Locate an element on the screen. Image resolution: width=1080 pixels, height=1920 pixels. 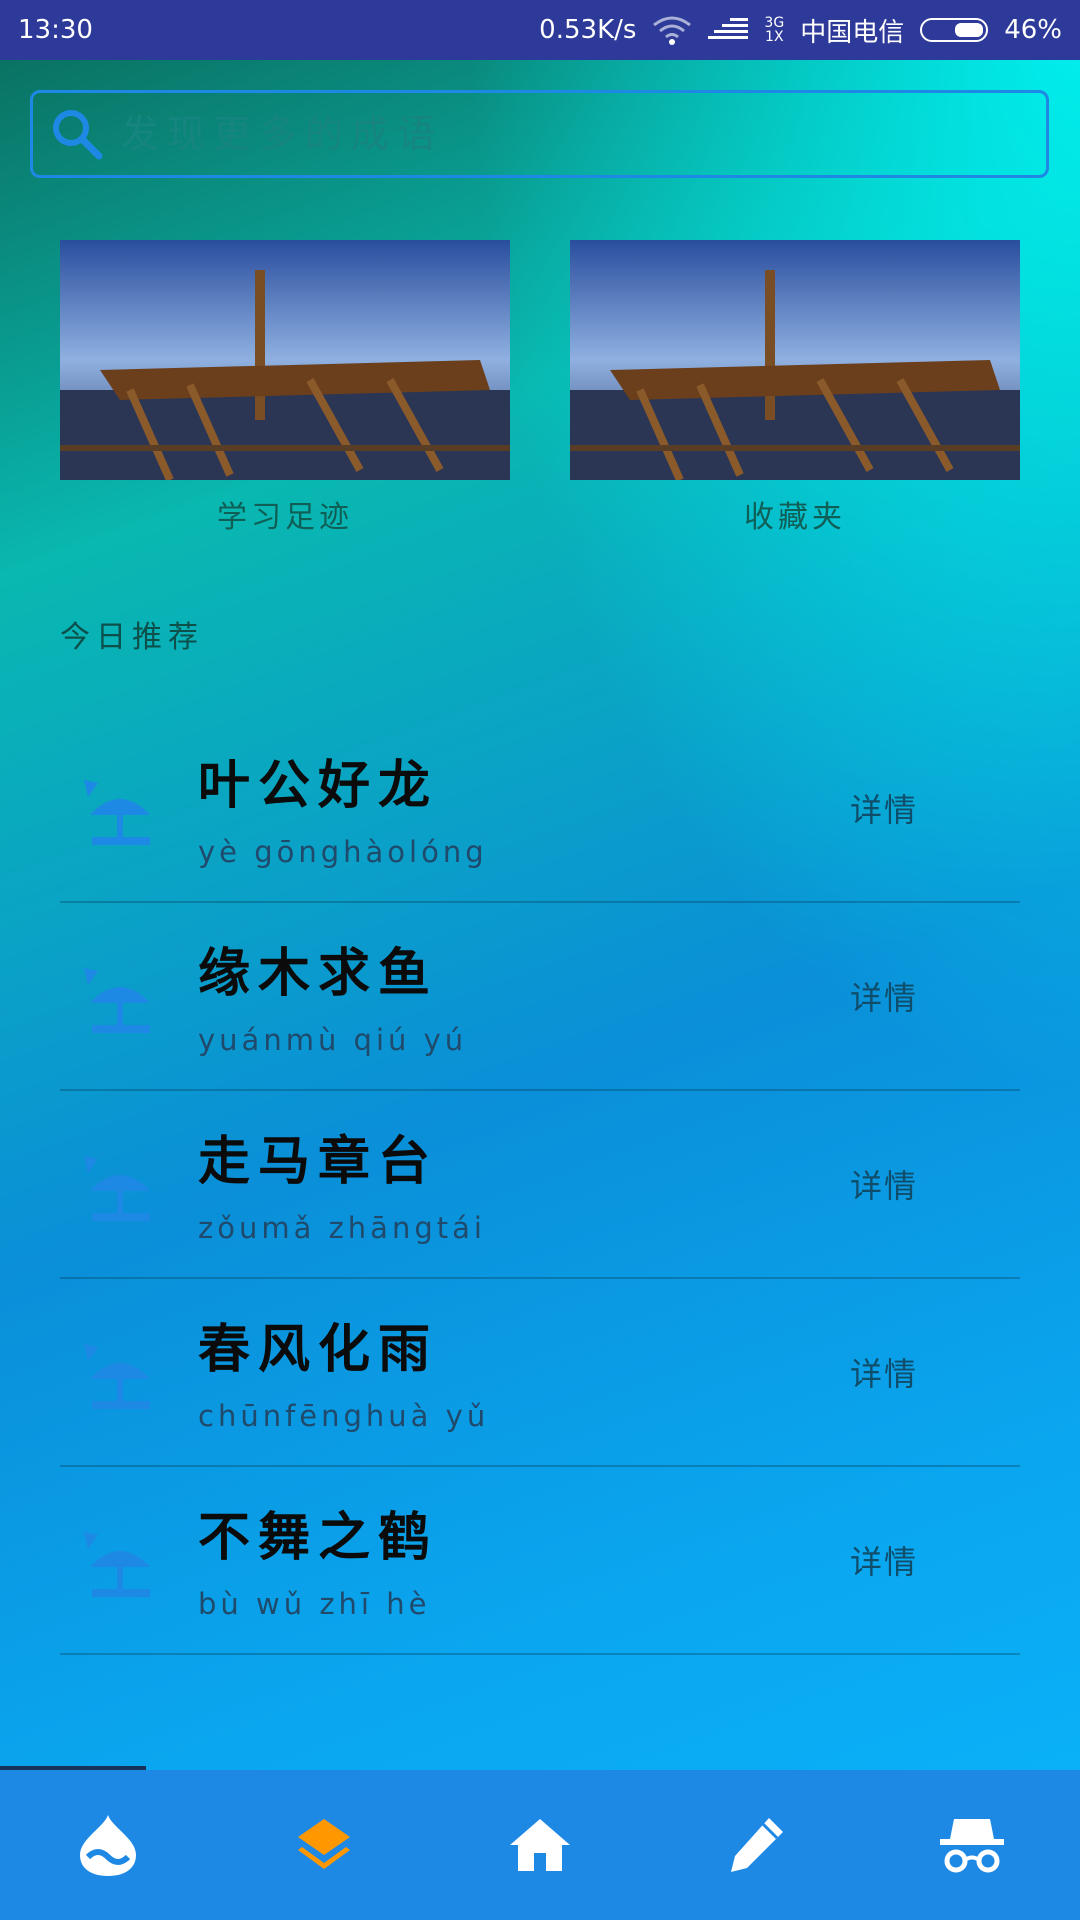
nav-layers is located at coordinates (324, 1845).